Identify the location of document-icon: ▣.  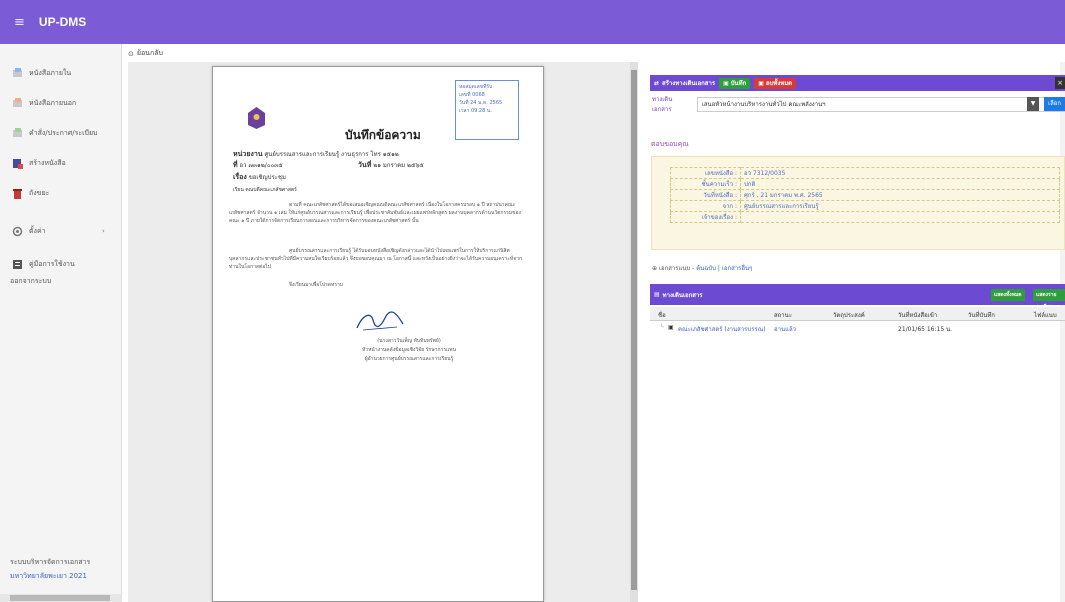
(671, 327).